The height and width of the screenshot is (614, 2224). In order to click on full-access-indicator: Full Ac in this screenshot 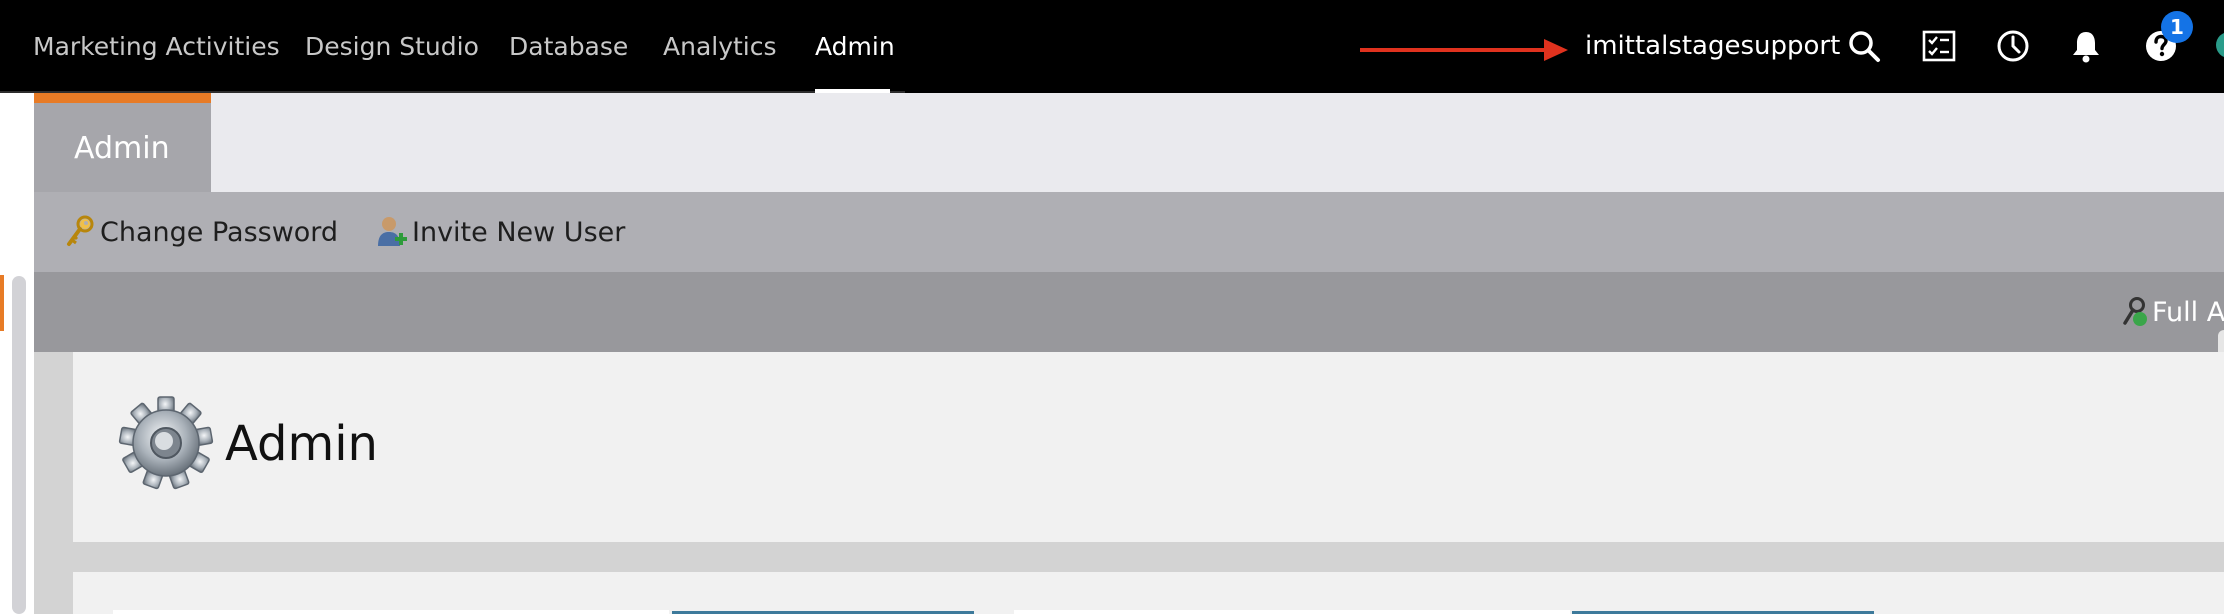, I will do `click(2172, 312)`.